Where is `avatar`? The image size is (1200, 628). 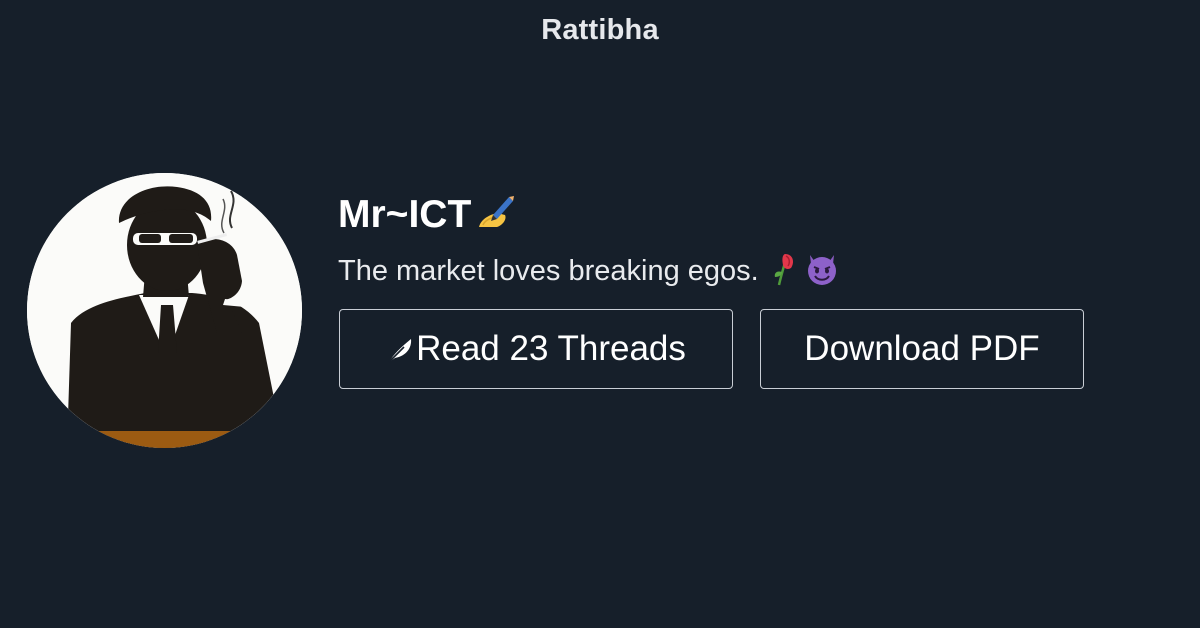 avatar is located at coordinates (164, 310).